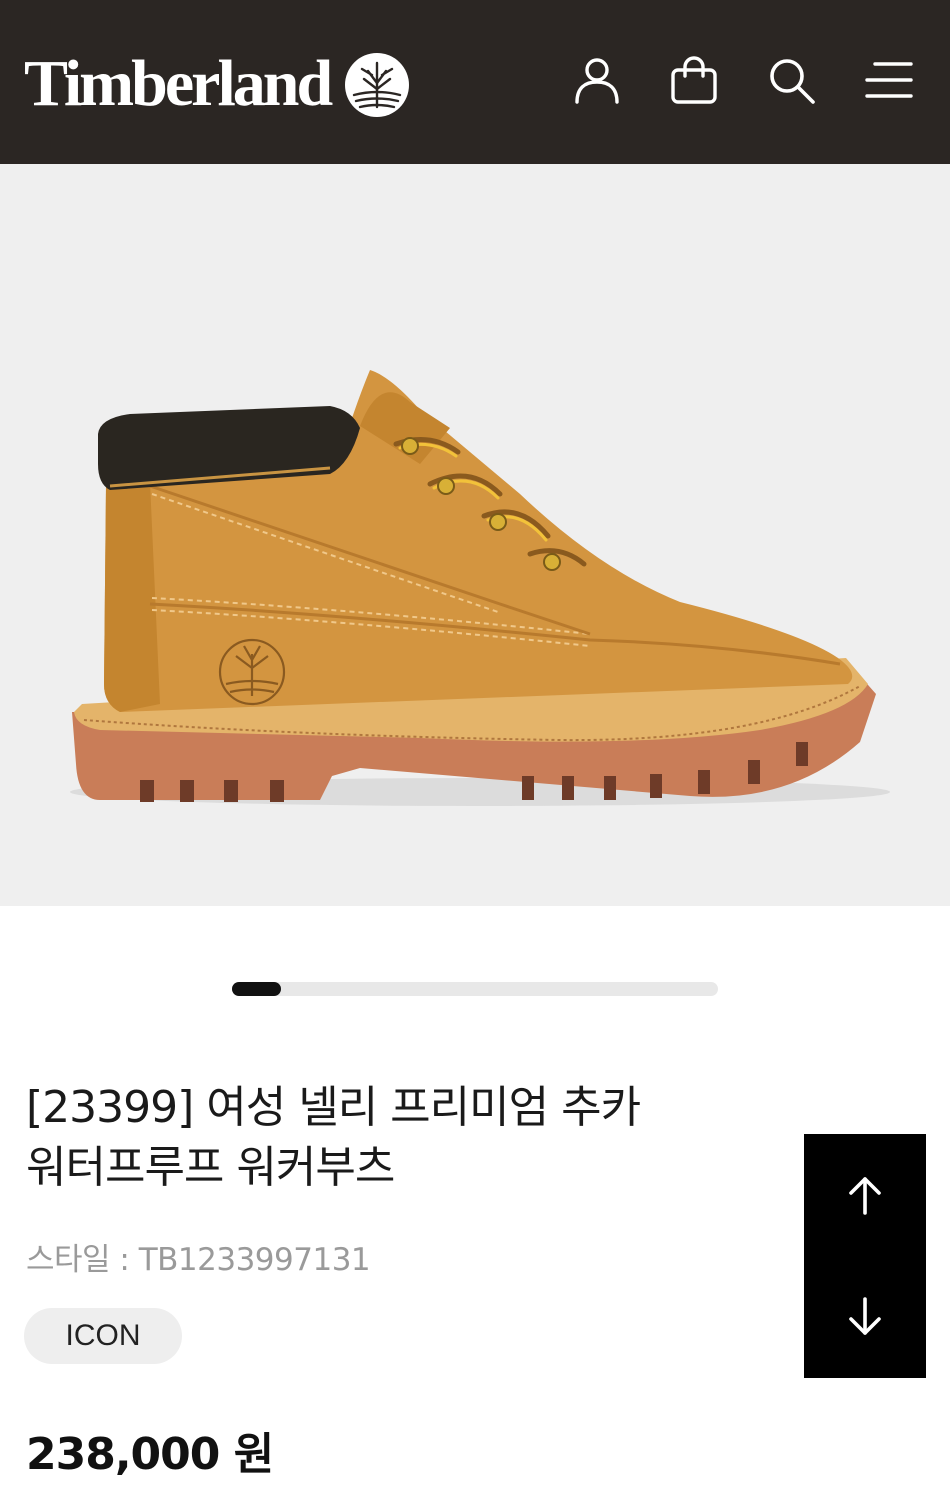 The image size is (950, 1500). I want to click on gallery-progress-bar, so click(475, 989).